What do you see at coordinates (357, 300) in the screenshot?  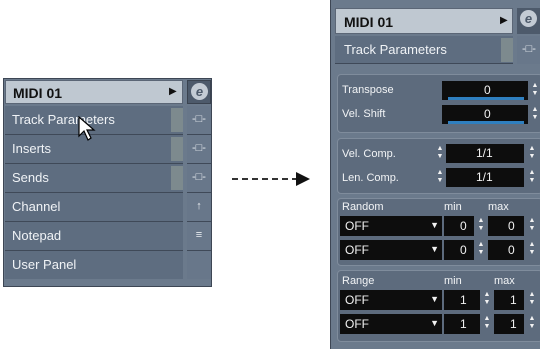 I see `range-1-mode-value: OFF` at bounding box center [357, 300].